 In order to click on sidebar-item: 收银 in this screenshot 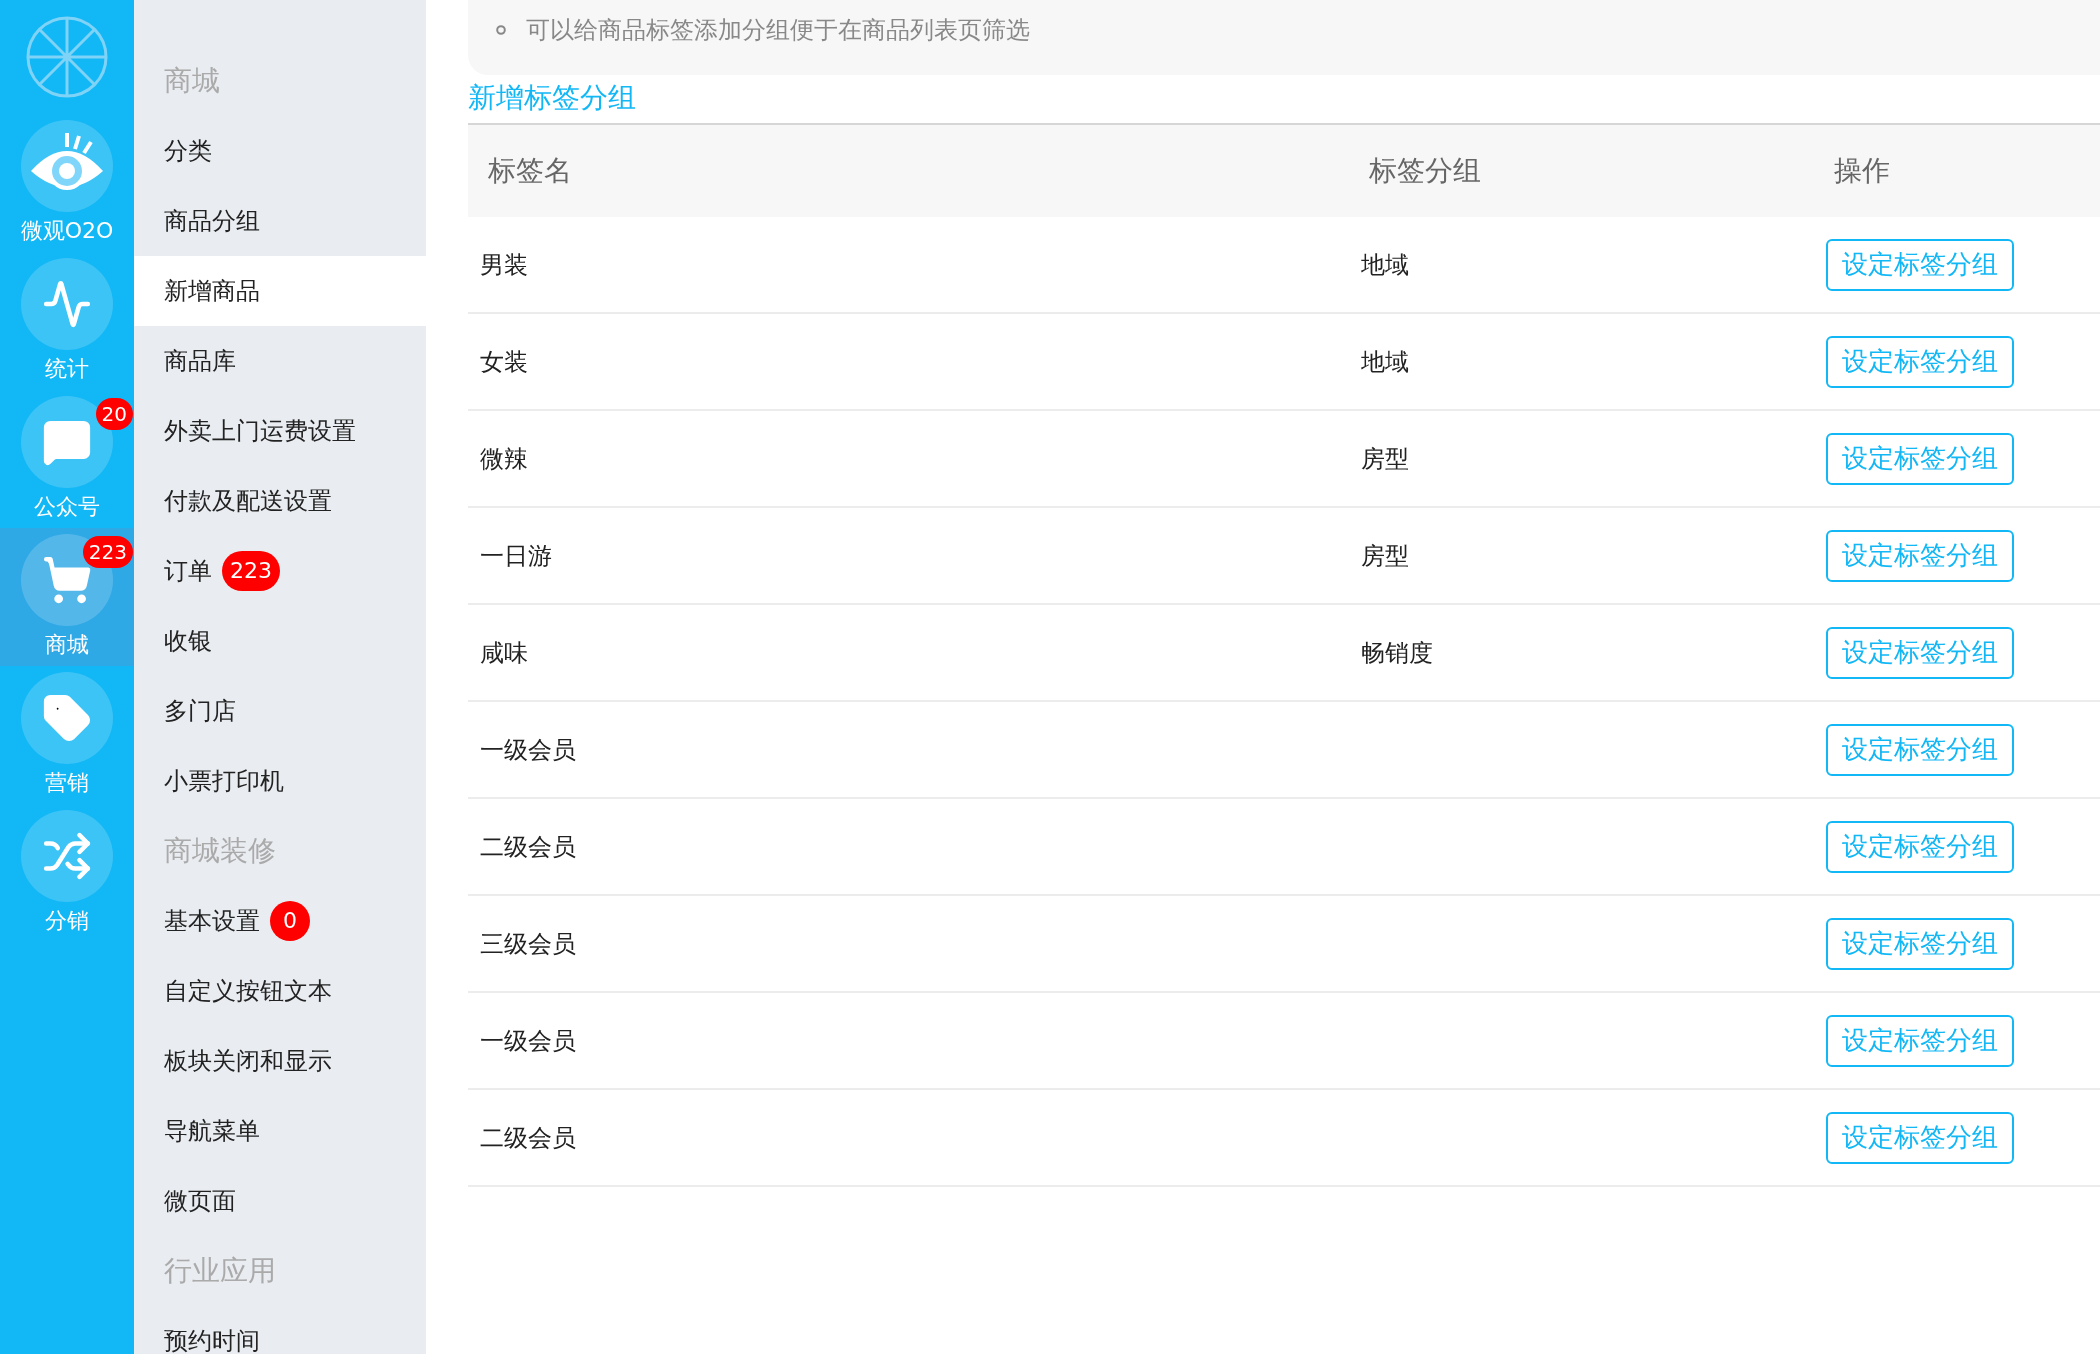, I will do `click(280, 641)`.